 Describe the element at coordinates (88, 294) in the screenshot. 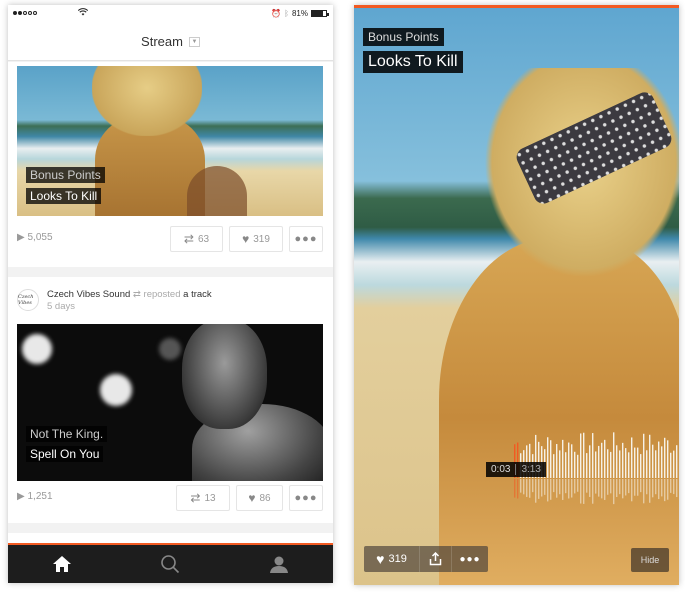

I see `reposter-name: Czech Vibes Sound` at that location.